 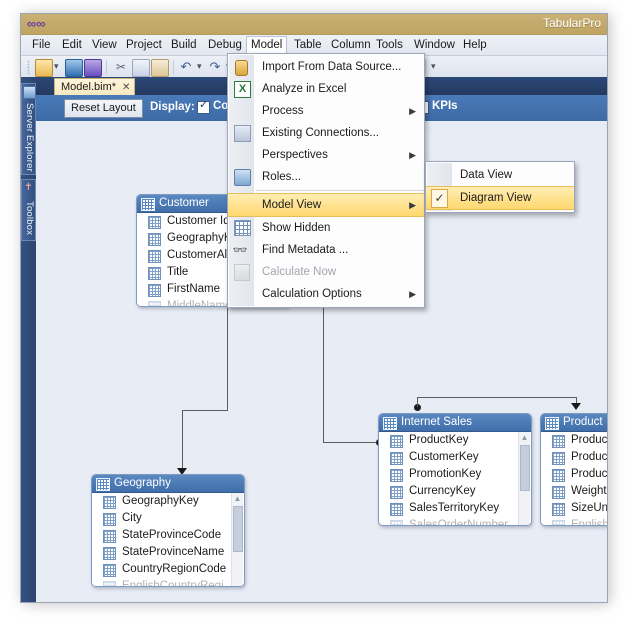 What do you see at coordinates (168, 569) in the screenshot?
I see `list-item: CountryRegionCode` at bounding box center [168, 569].